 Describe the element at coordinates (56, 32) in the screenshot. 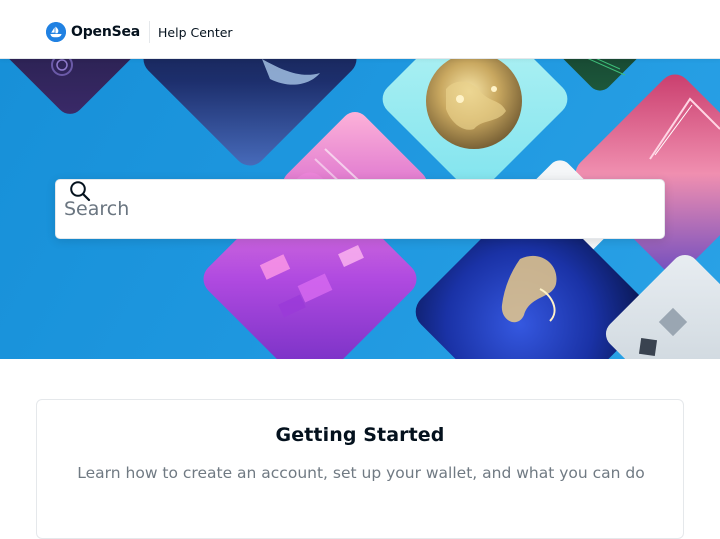

I see `opensea-logo-icon` at that location.